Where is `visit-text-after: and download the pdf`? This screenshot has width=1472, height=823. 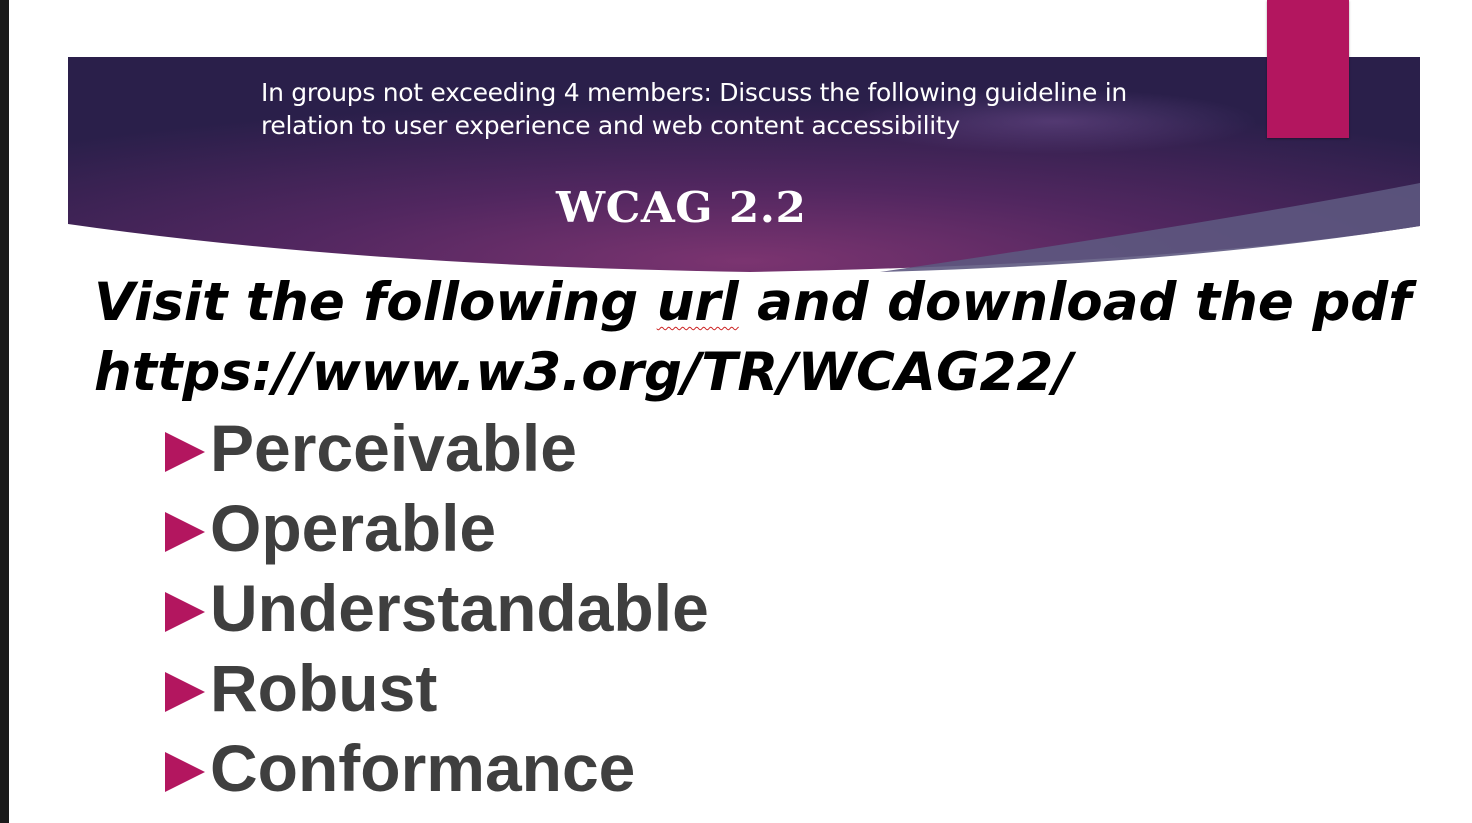
visit-text-after: and download the pdf is located at coordinates (1075, 302).